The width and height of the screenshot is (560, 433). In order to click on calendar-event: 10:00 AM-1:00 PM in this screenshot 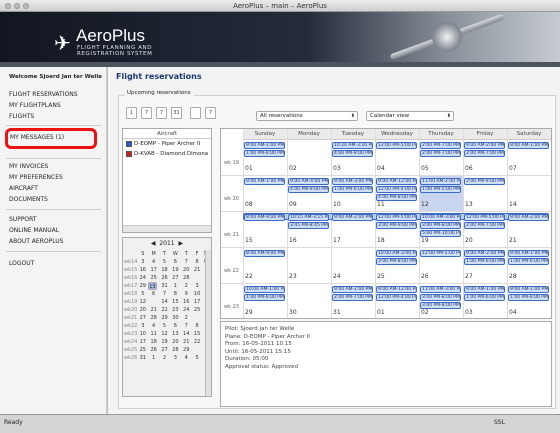, I will do `click(264, 289)`.